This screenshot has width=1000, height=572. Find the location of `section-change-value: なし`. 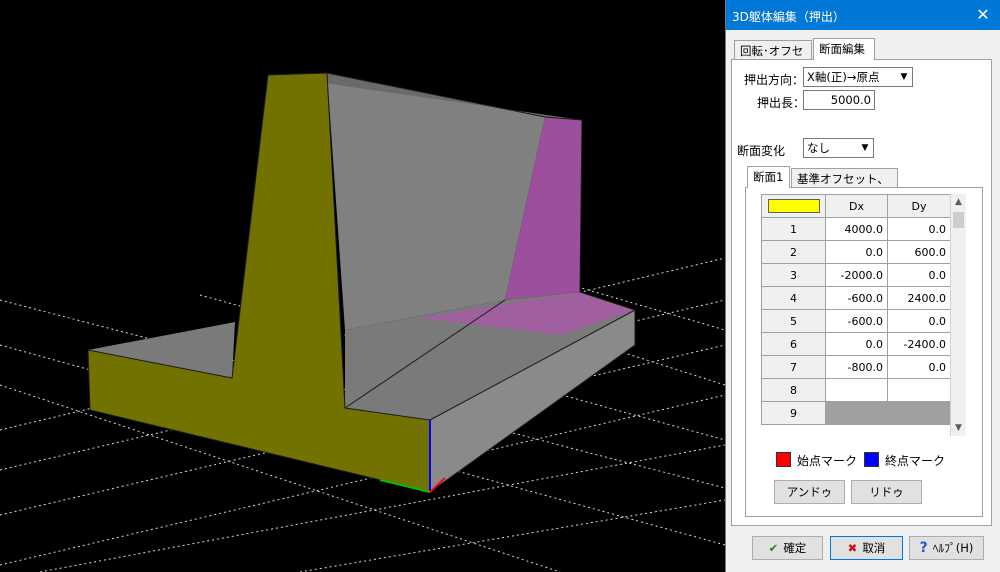

section-change-value: なし is located at coordinates (818, 148).